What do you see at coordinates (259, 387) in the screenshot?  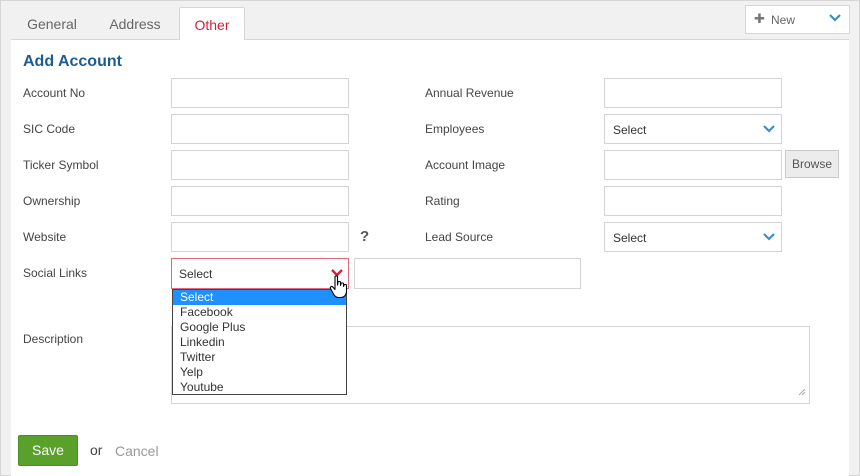 I see `dropdown-option-youtube: Youtube` at bounding box center [259, 387].